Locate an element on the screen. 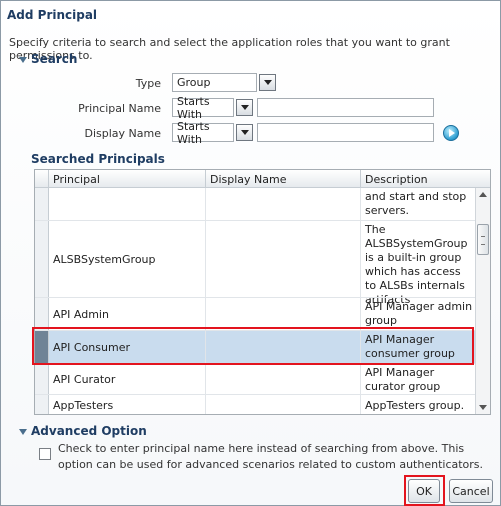 The width and height of the screenshot is (501, 506). table-header: Principal Display Name Description is located at coordinates (262, 179).